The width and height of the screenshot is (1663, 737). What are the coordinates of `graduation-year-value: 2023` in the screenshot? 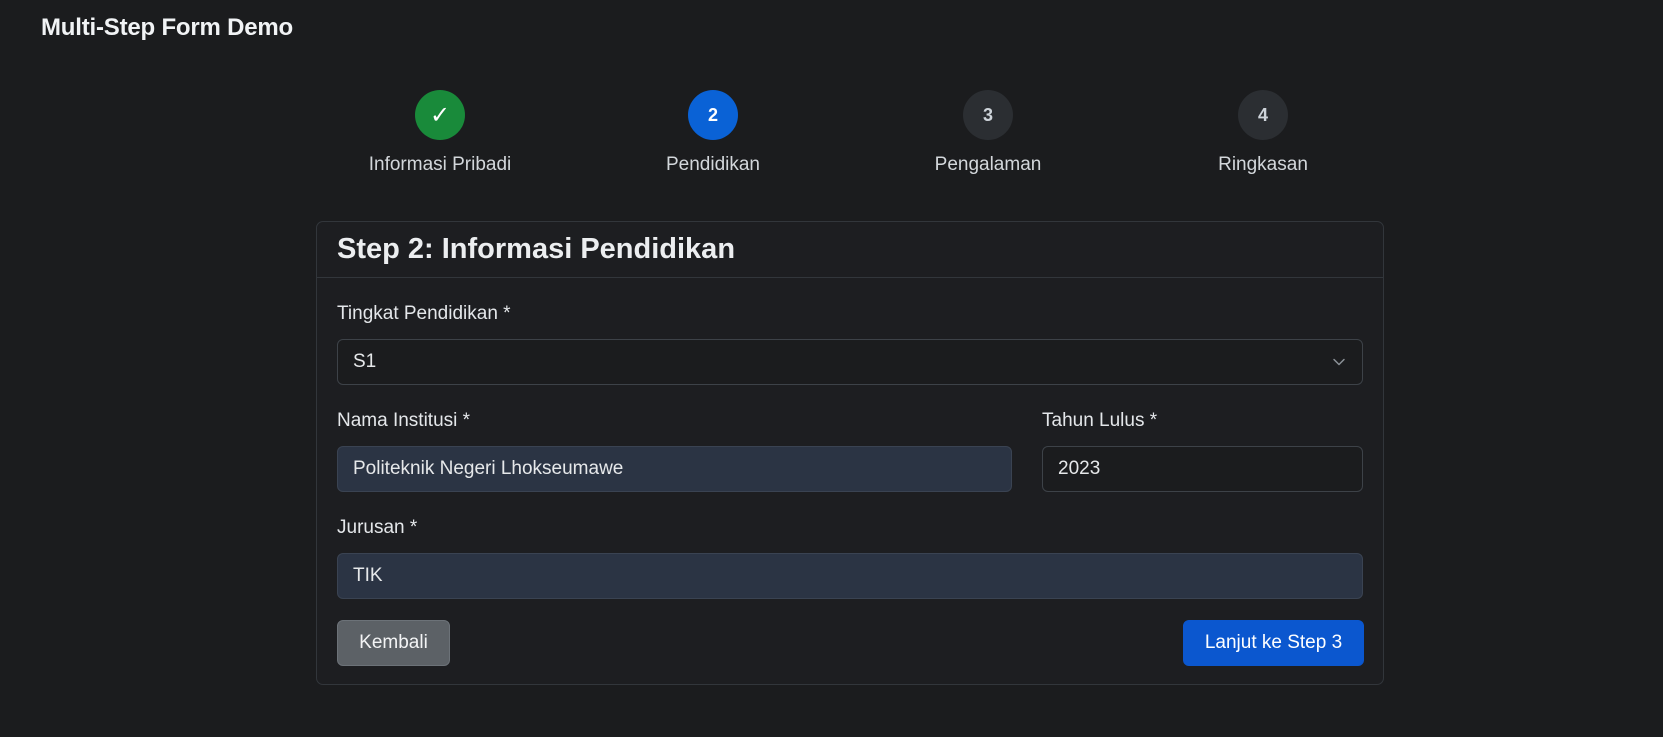 It's located at (1079, 468).